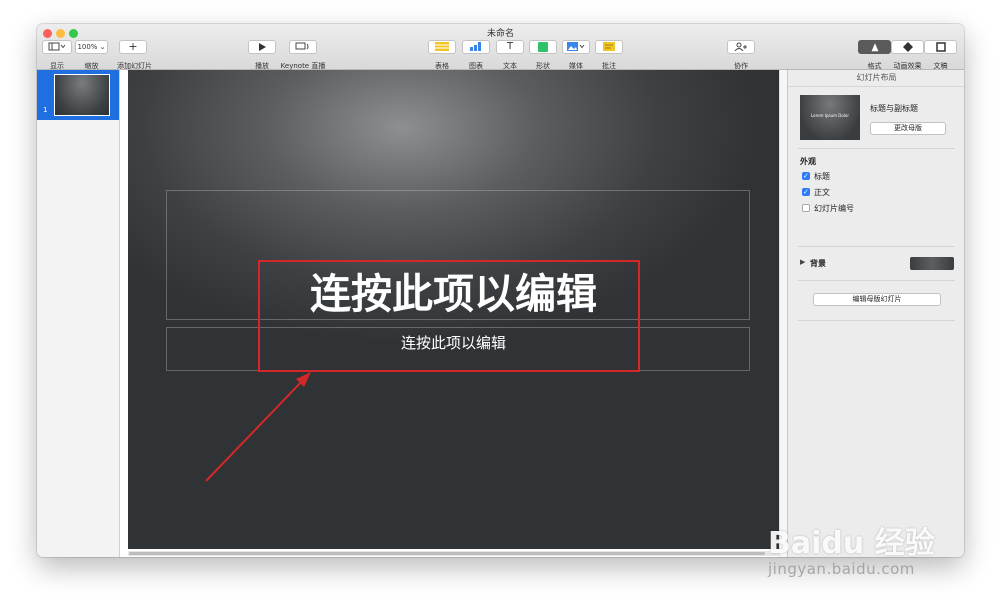 The image size is (1000, 605). I want to click on shape-button, so click(543, 47).